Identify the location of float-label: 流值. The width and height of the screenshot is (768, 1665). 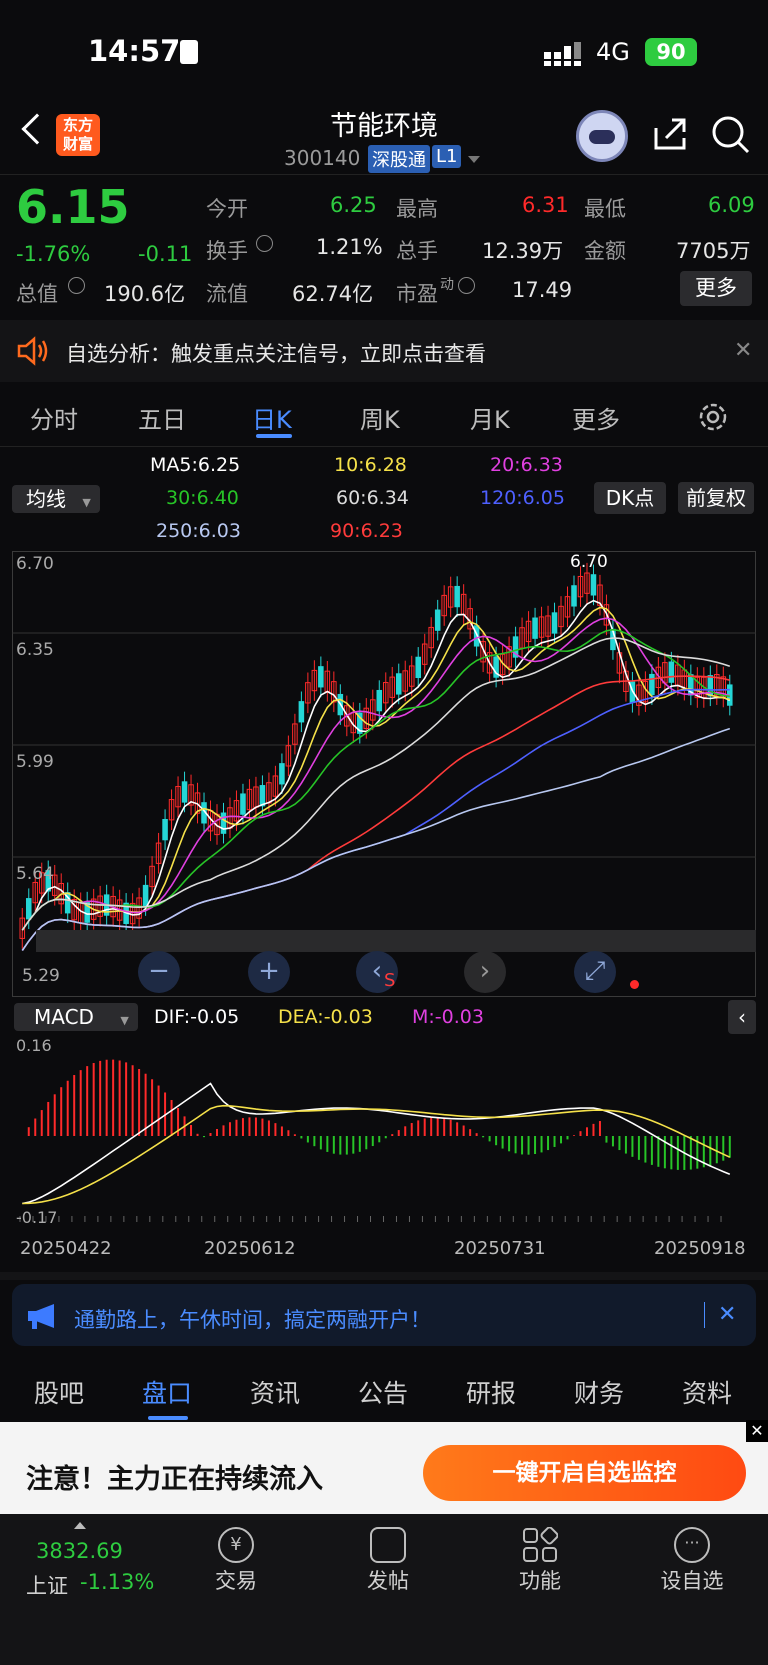
(227, 294).